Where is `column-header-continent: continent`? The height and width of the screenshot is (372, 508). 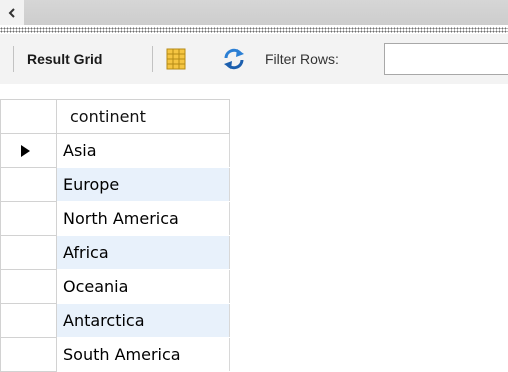
column-header-continent: continent is located at coordinates (143, 116).